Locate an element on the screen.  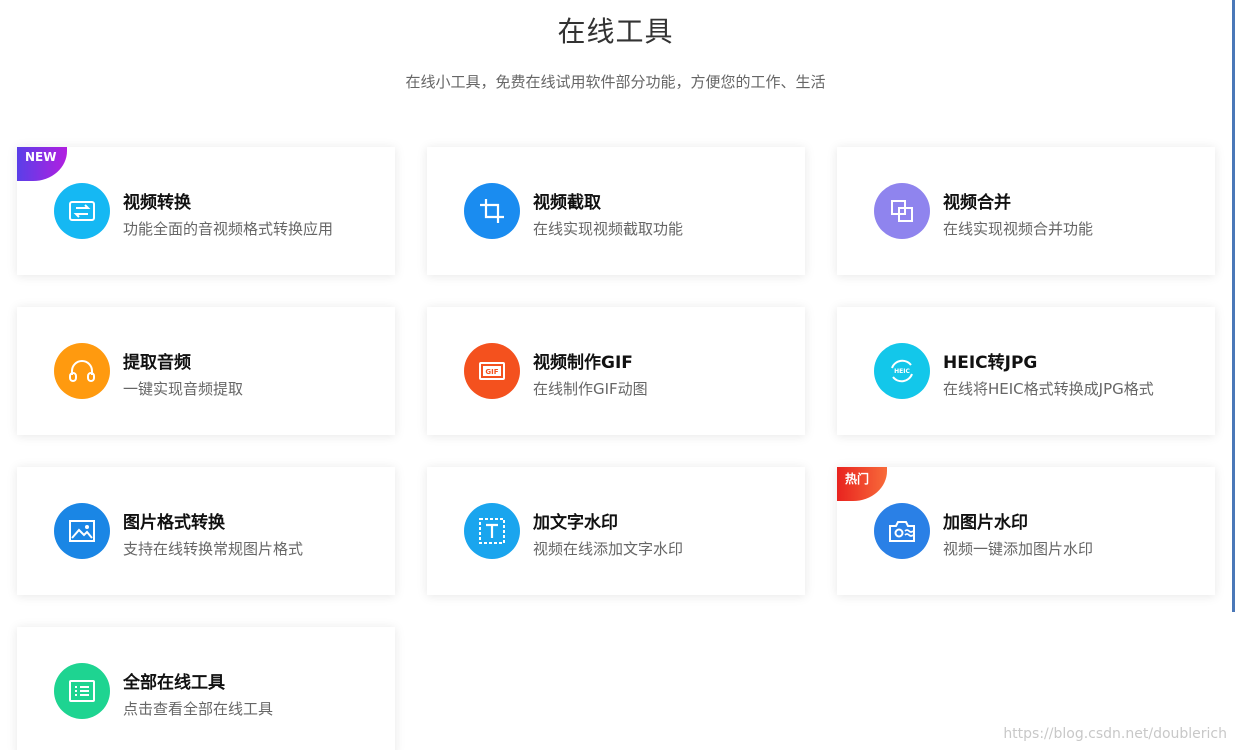
page-subtitle: 在线小工具，免费在线试用软件部分功能，方便您的工作、生活 is located at coordinates (615, 82).